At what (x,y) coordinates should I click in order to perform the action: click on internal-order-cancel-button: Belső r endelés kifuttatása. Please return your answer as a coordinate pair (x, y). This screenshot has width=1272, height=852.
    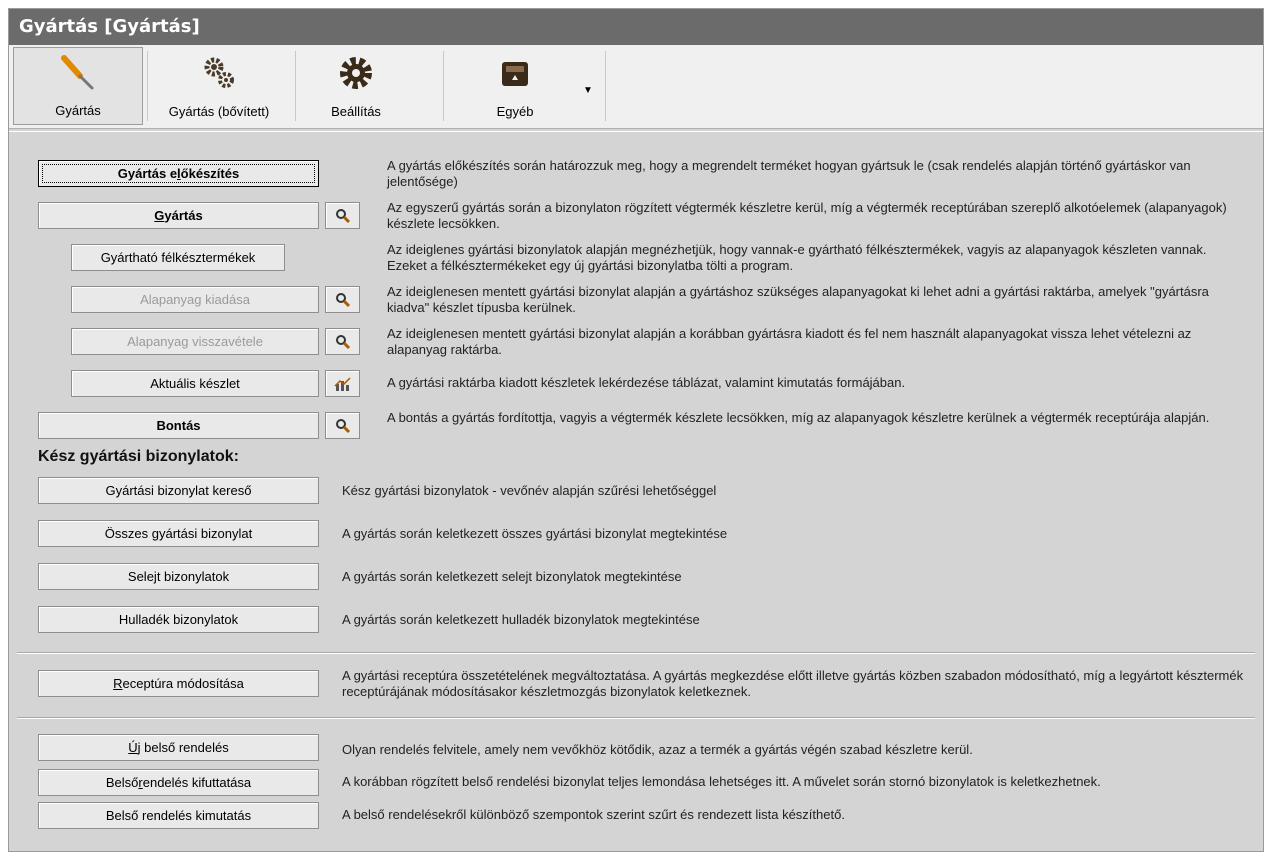
    Looking at the image, I should click on (178, 782).